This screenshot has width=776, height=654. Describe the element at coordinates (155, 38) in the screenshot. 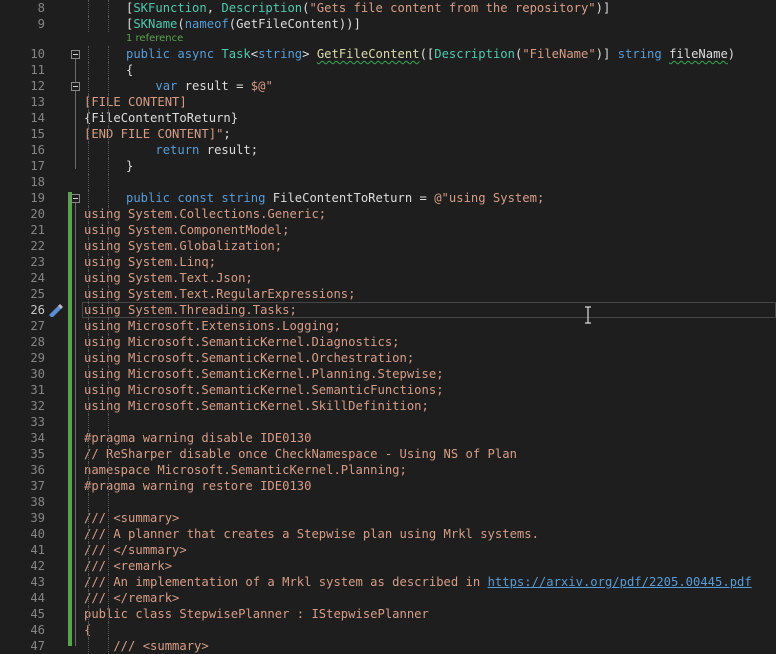

I see `code-token: 1 reference` at that location.